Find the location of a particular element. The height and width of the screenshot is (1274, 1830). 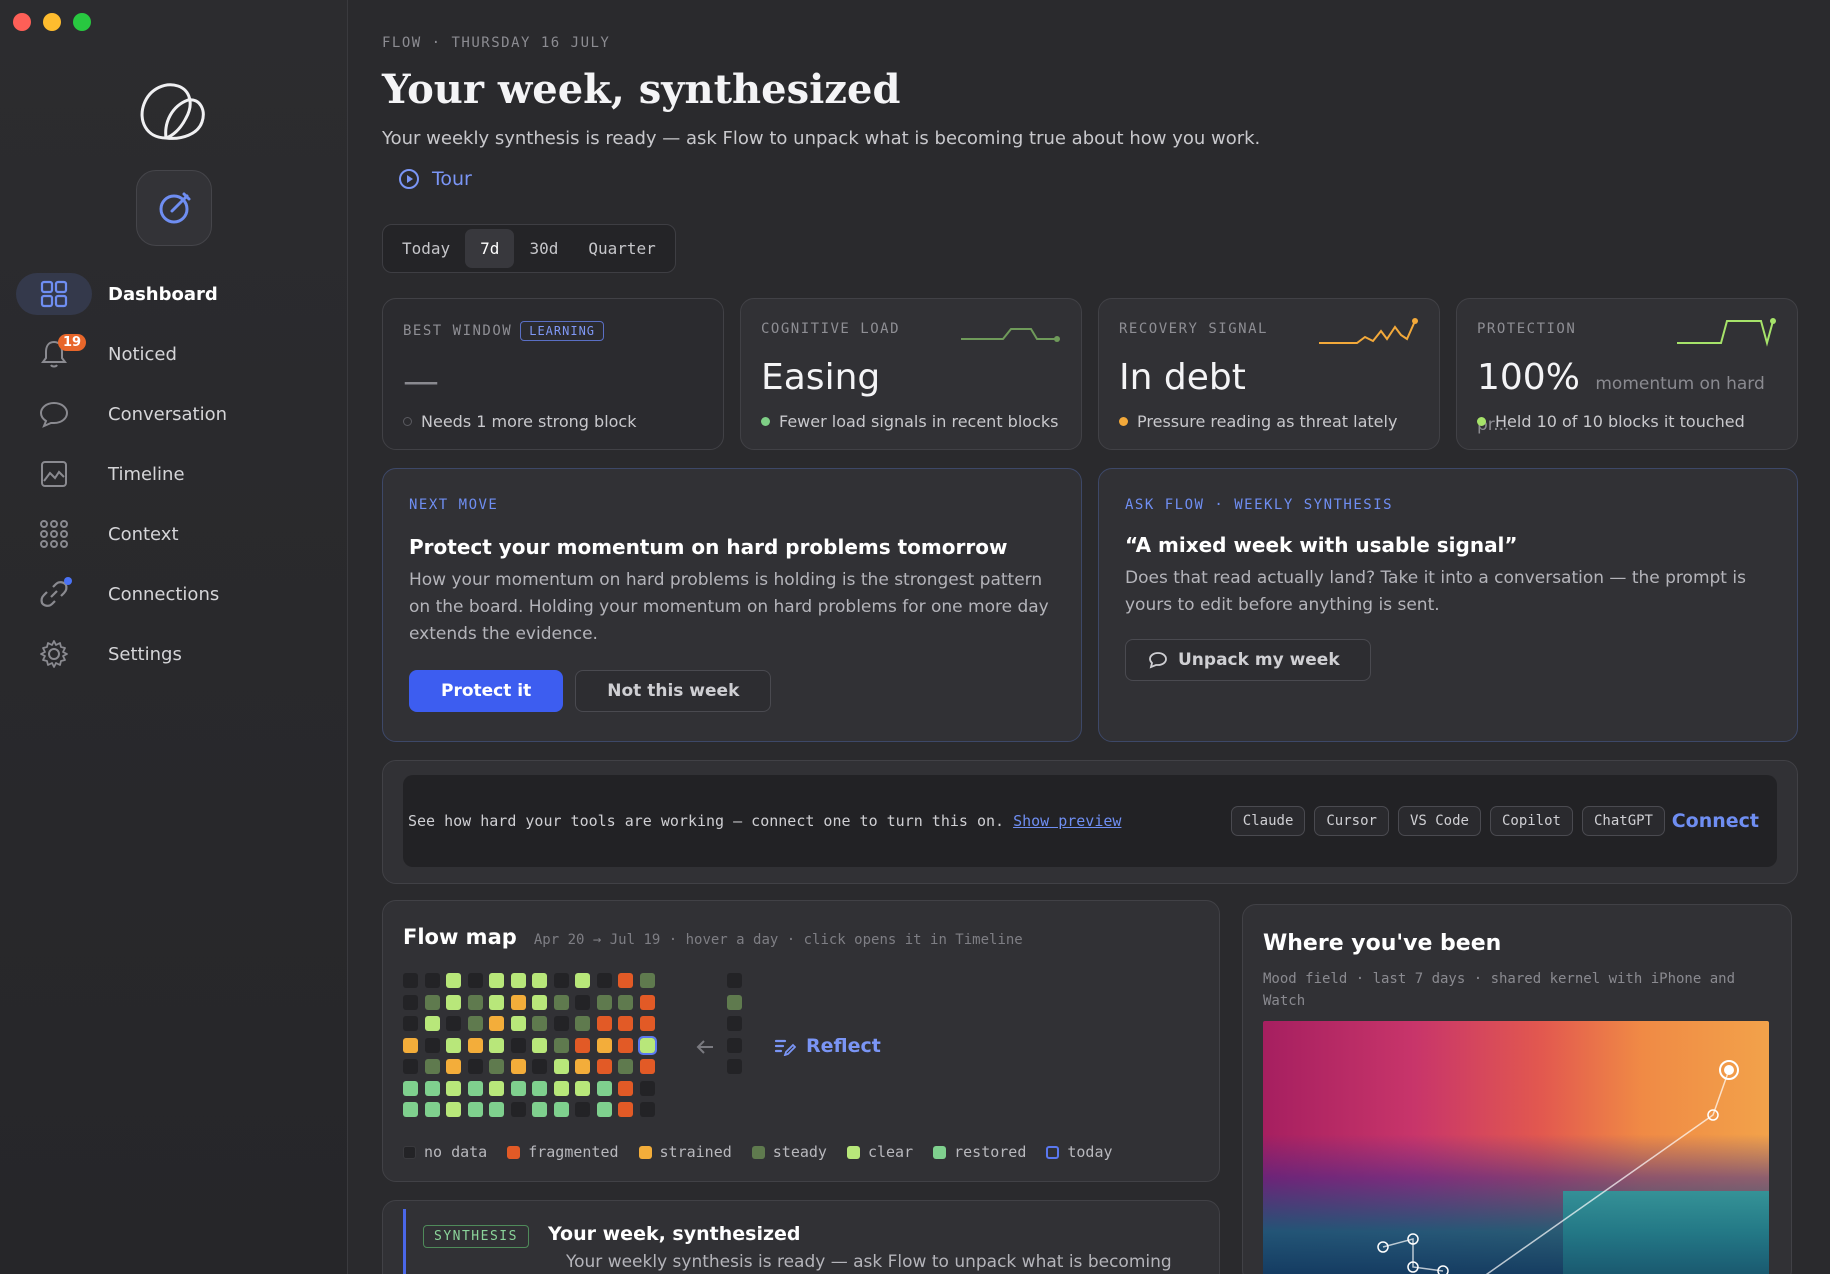

tool-chip-chatgpt: ChatGPT is located at coordinates (1623, 821).